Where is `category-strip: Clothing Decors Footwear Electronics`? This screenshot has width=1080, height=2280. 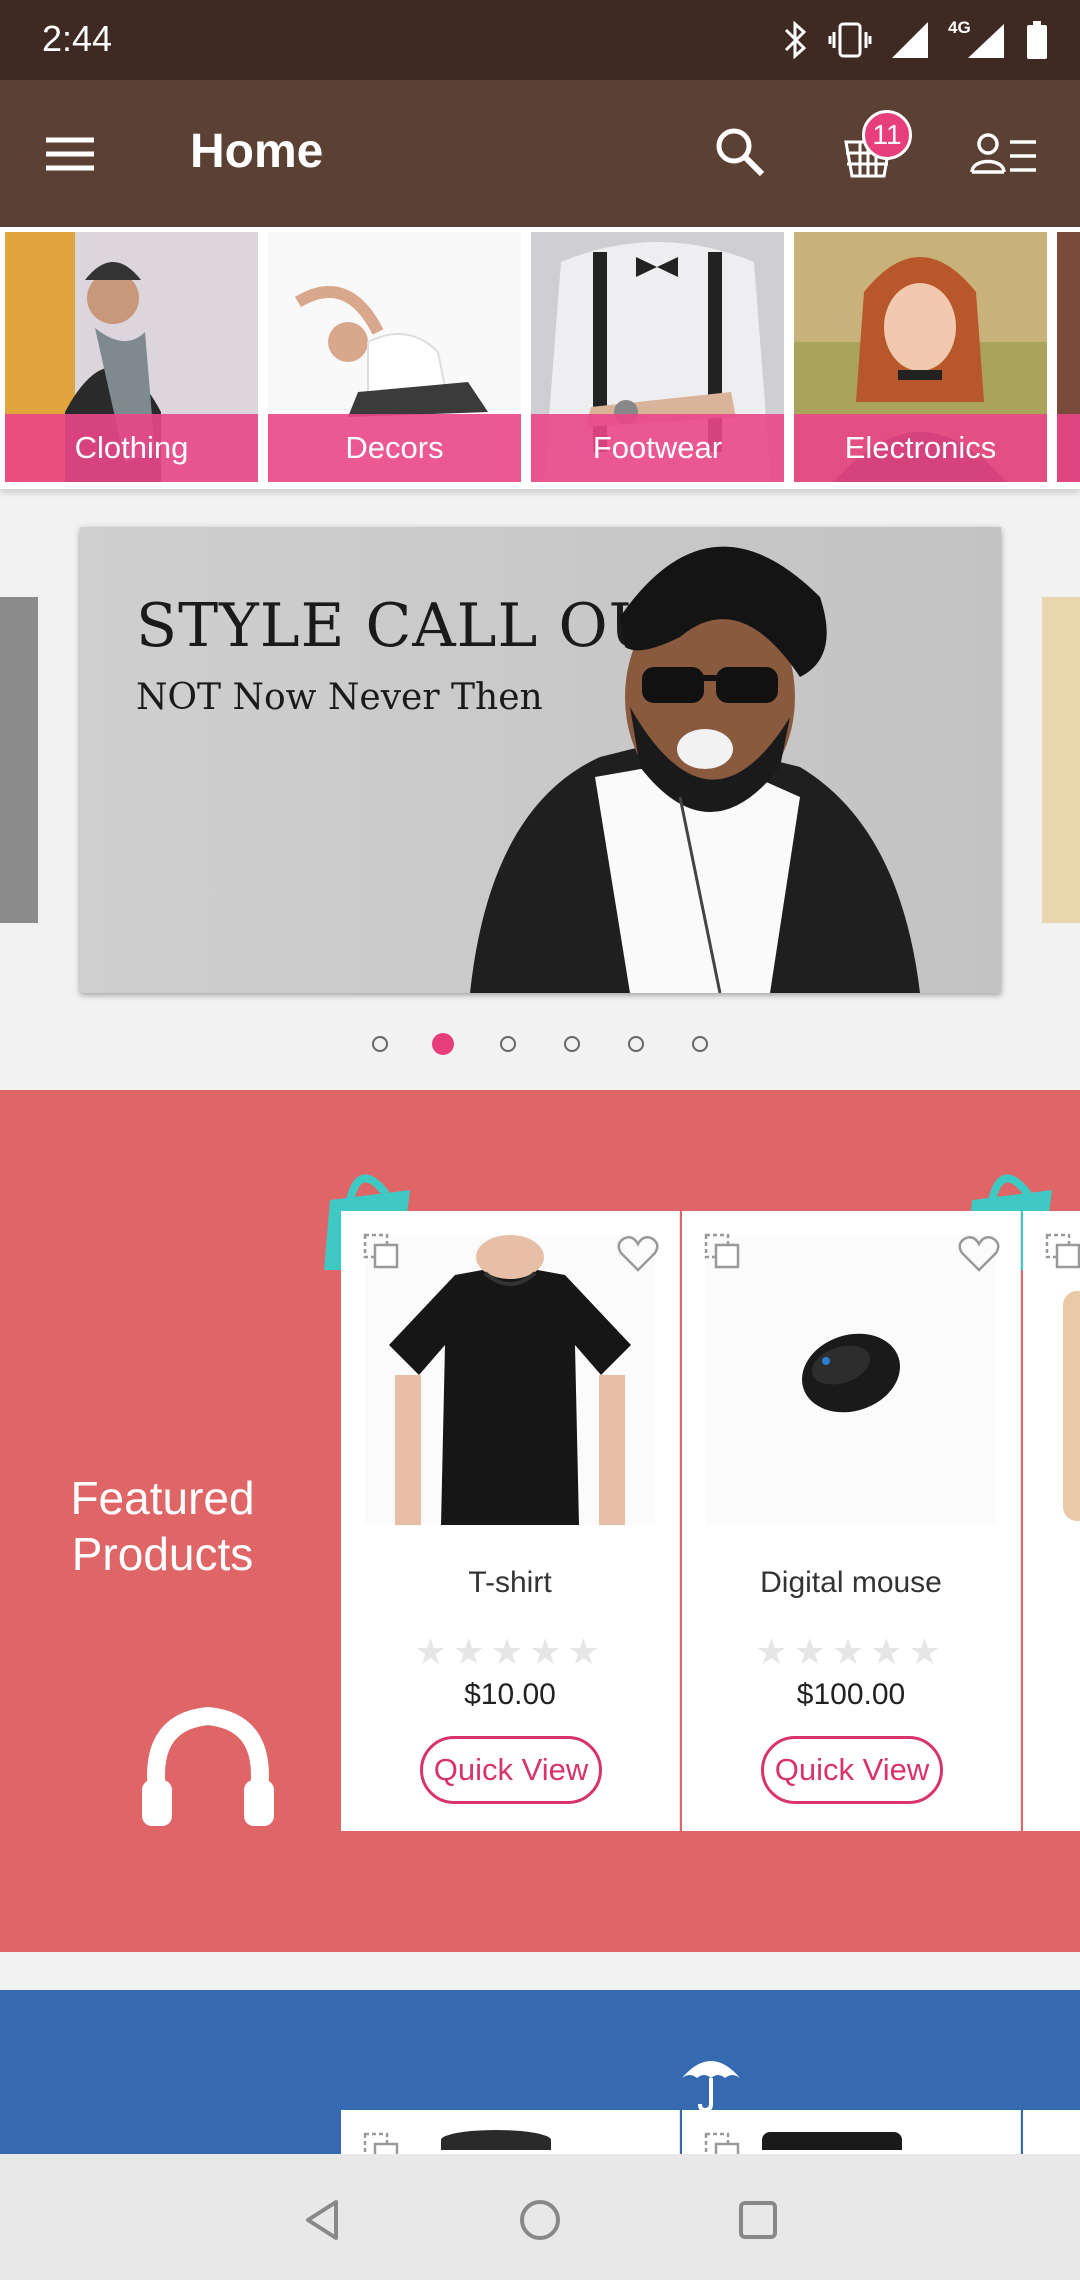
category-strip: Clothing Decors Footwear Electronics is located at coordinates (540, 358).